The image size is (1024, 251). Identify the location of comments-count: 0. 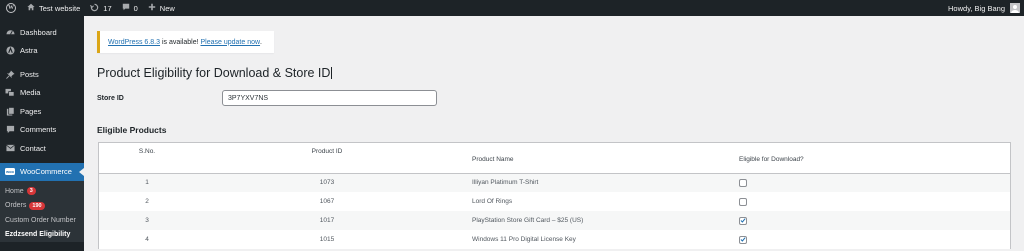
(135, 8).